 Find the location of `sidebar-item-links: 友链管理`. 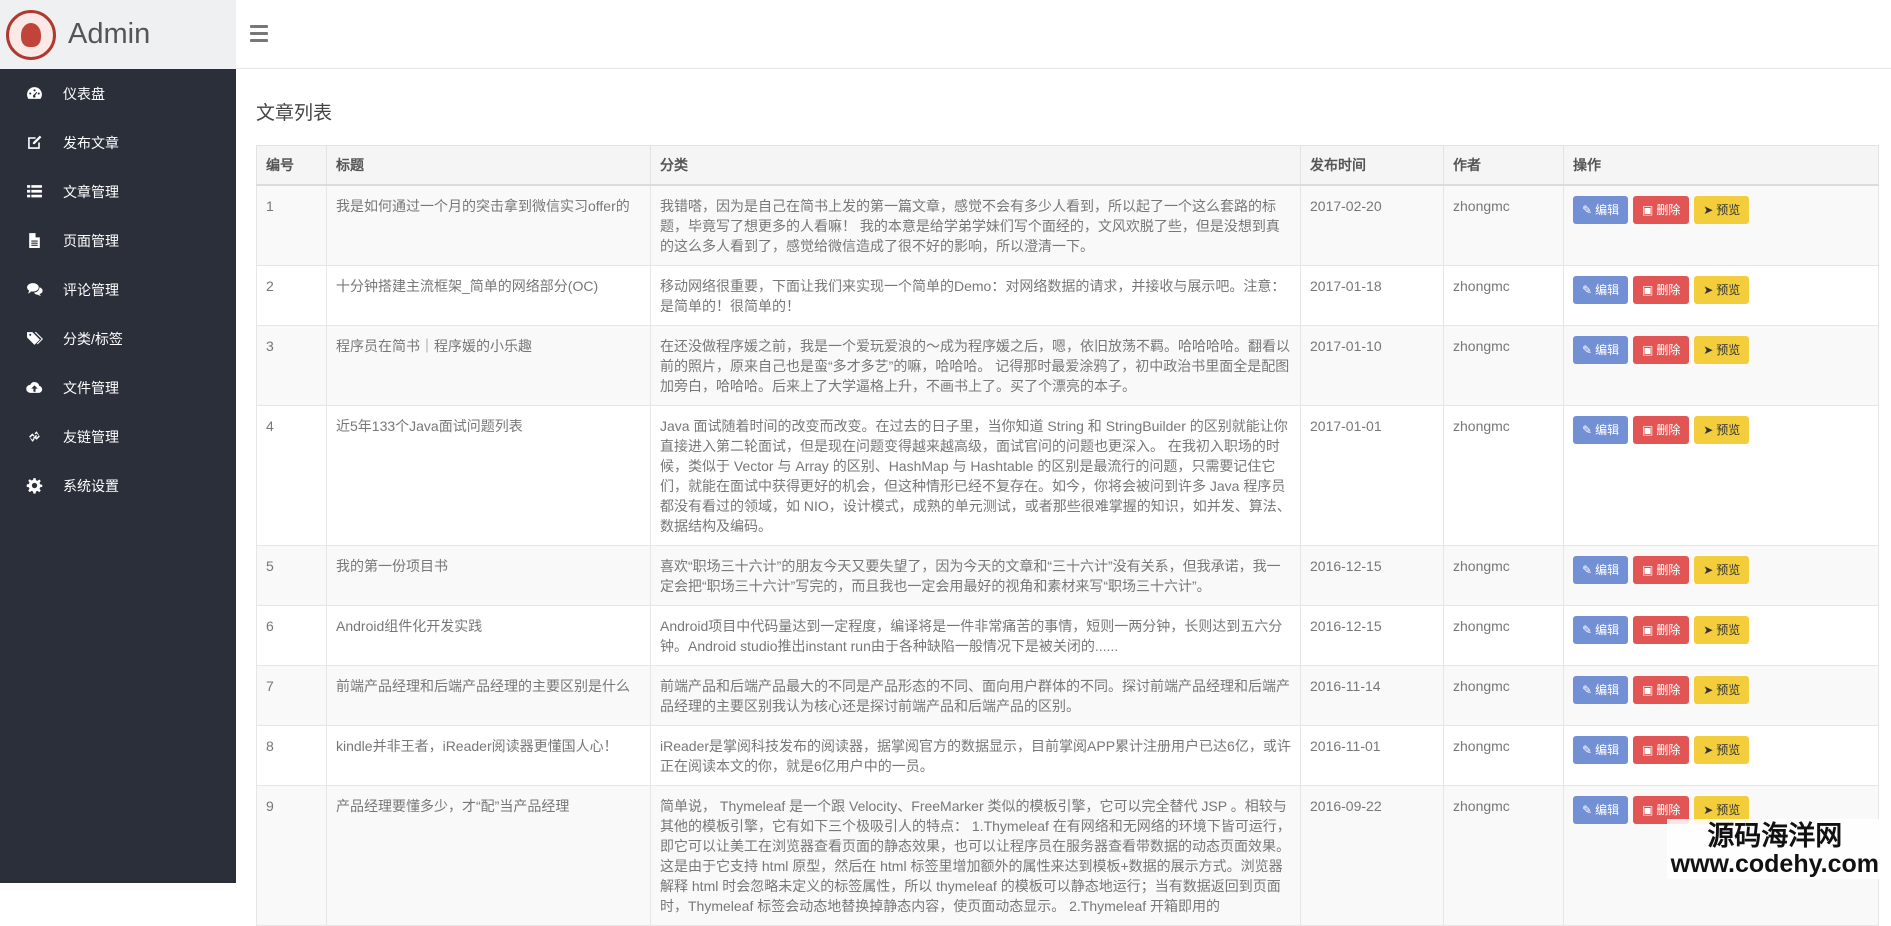

sidebar-item-links: 友链管理 is located at coordinates (118, 436).